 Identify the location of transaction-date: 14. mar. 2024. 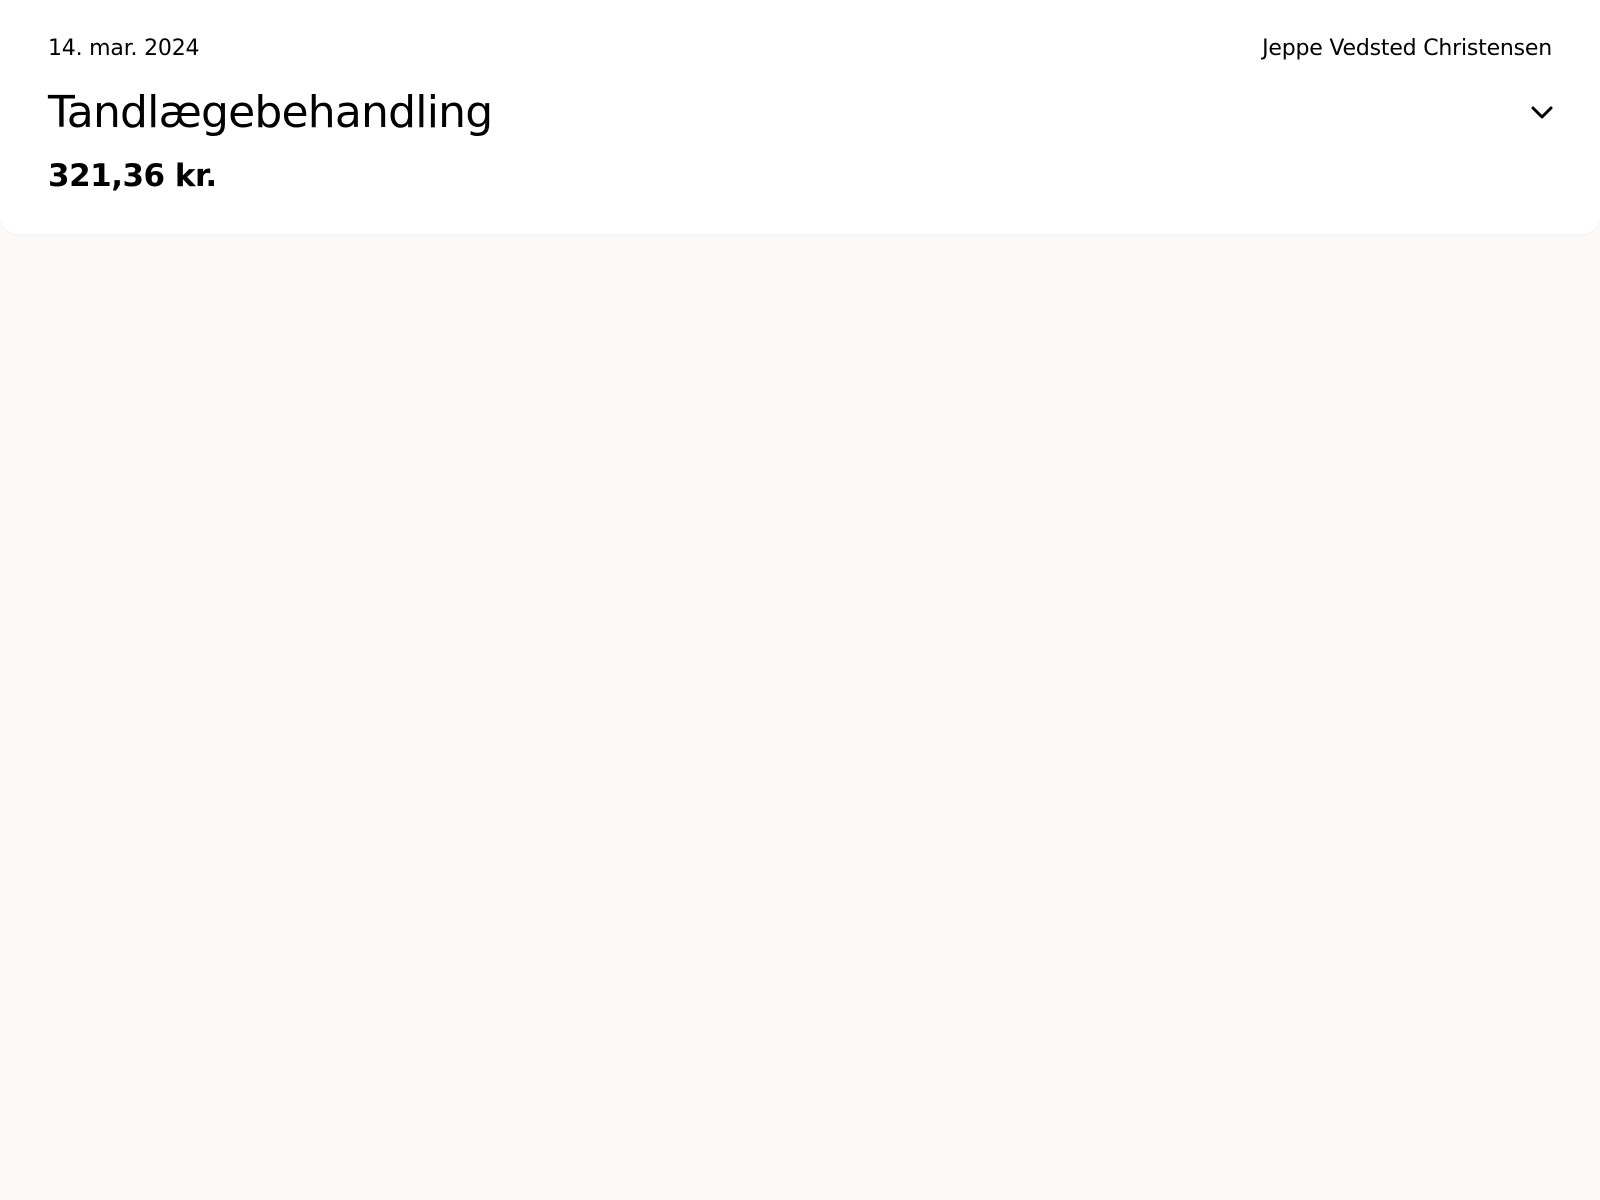
(124, 48).